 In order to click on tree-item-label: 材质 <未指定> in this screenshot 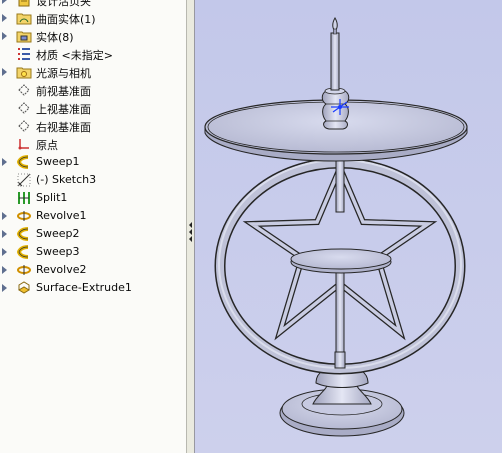, I will do `click(74, 55)`.